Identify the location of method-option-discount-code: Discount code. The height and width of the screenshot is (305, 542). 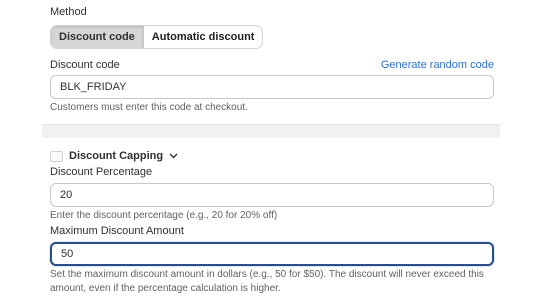
(97, 37).